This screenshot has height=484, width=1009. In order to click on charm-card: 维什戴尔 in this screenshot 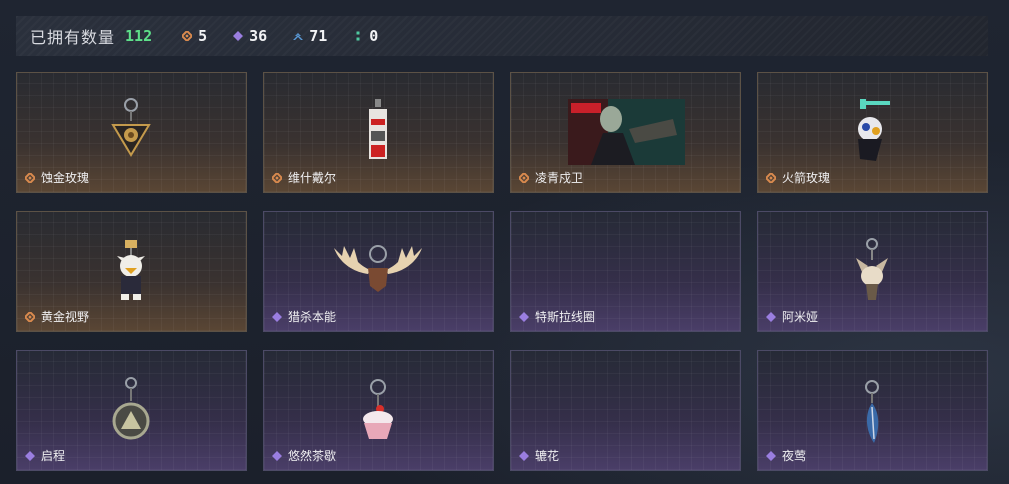, I will do `click(378, 132)`.